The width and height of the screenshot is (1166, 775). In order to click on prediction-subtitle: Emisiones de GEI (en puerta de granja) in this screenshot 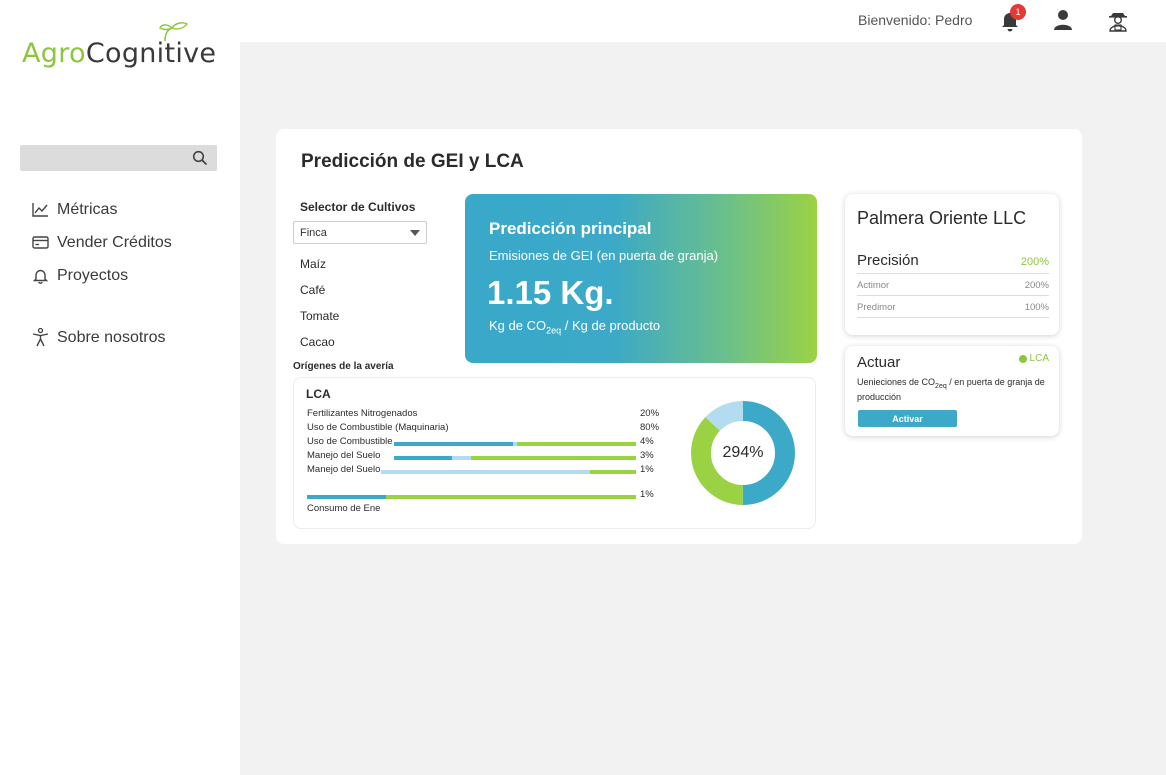, I will do `click(604, 255)`.